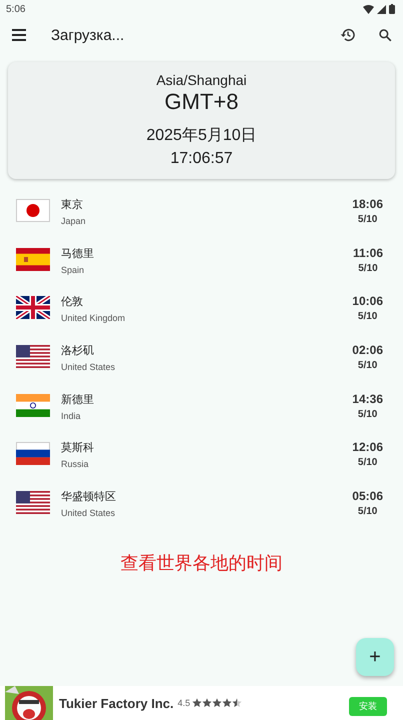 The width and height of the screenshot is (403, 720). I want to click on current-date: 2025年5月10日, so click(201, 136).